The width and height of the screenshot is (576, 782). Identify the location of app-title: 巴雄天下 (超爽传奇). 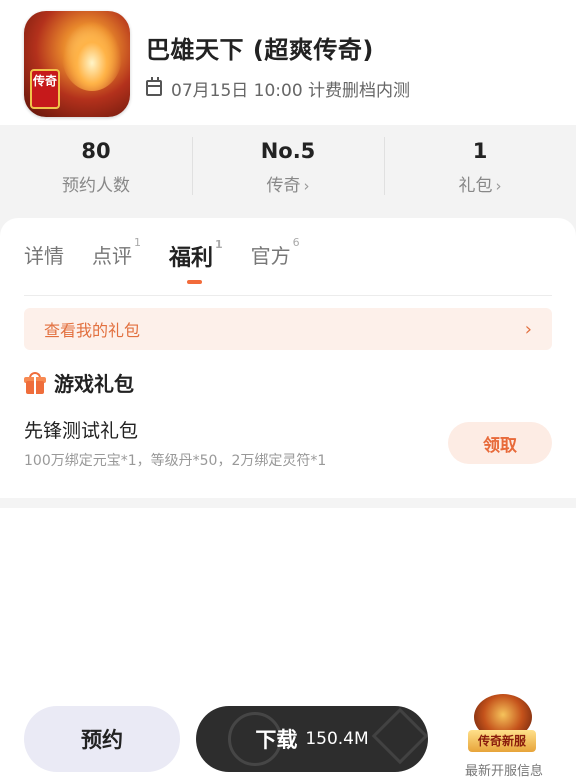
(260, 50).